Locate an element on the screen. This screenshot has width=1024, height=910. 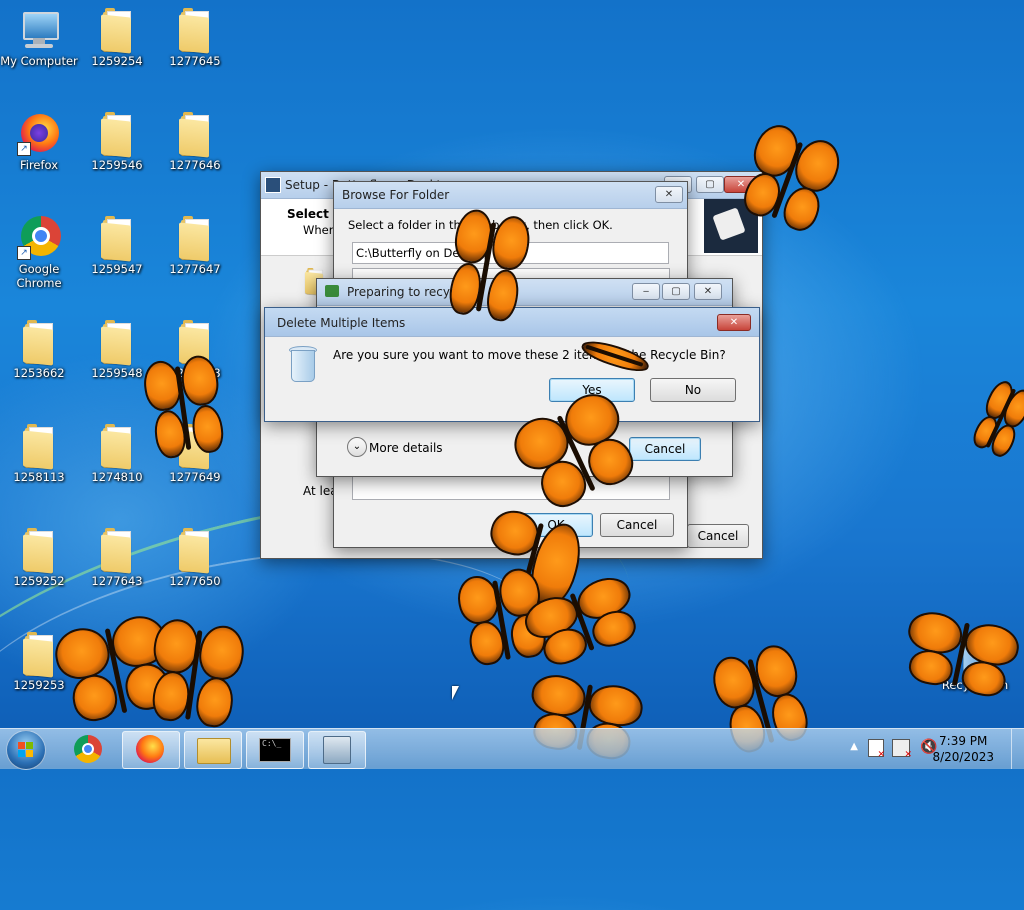
setup-installer-icon is located at coordinates (337, 750).